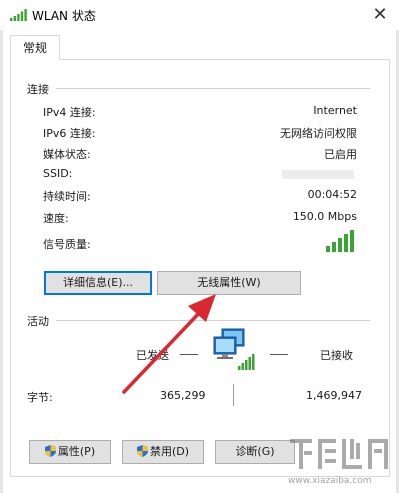 The width and height of the screenshot is (399, 493). What do you see at coordinates (69, 133) in the screenshot?
I see `ipv6-label: IPv6 连接:` at bounding box center [69, 133].